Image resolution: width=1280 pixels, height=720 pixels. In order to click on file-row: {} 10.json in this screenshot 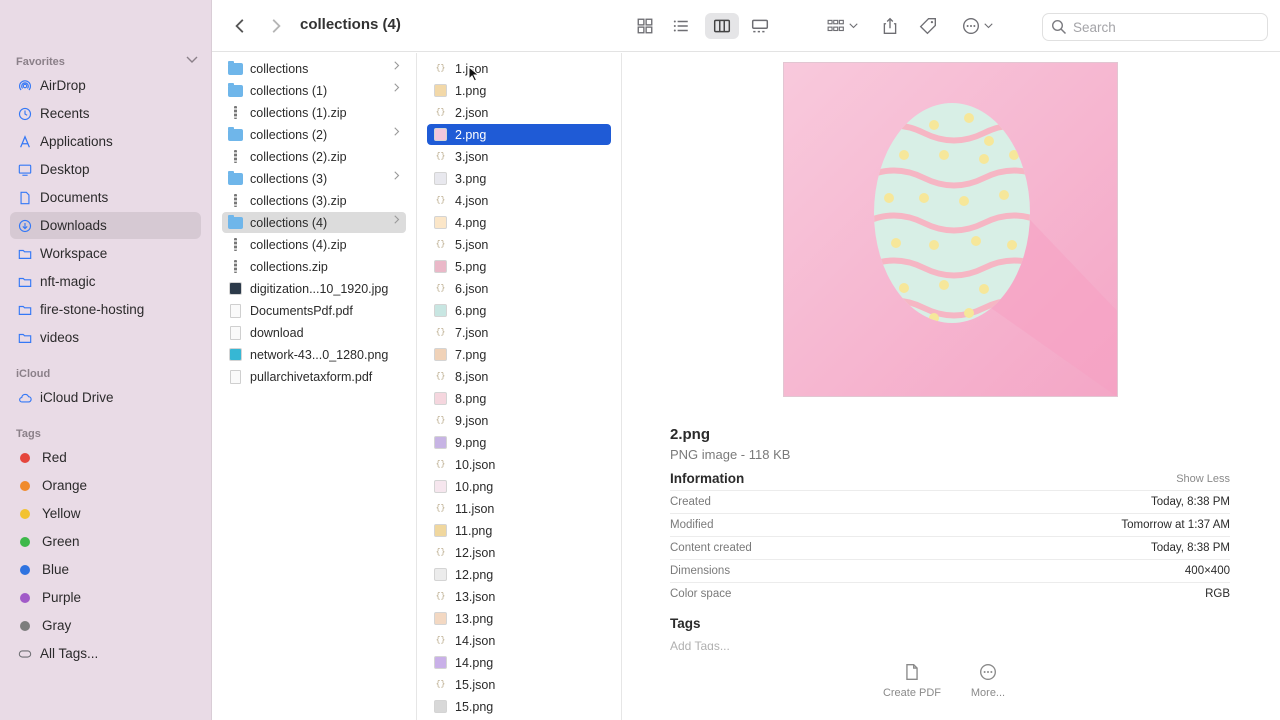, I will do `click(519, 464)`.